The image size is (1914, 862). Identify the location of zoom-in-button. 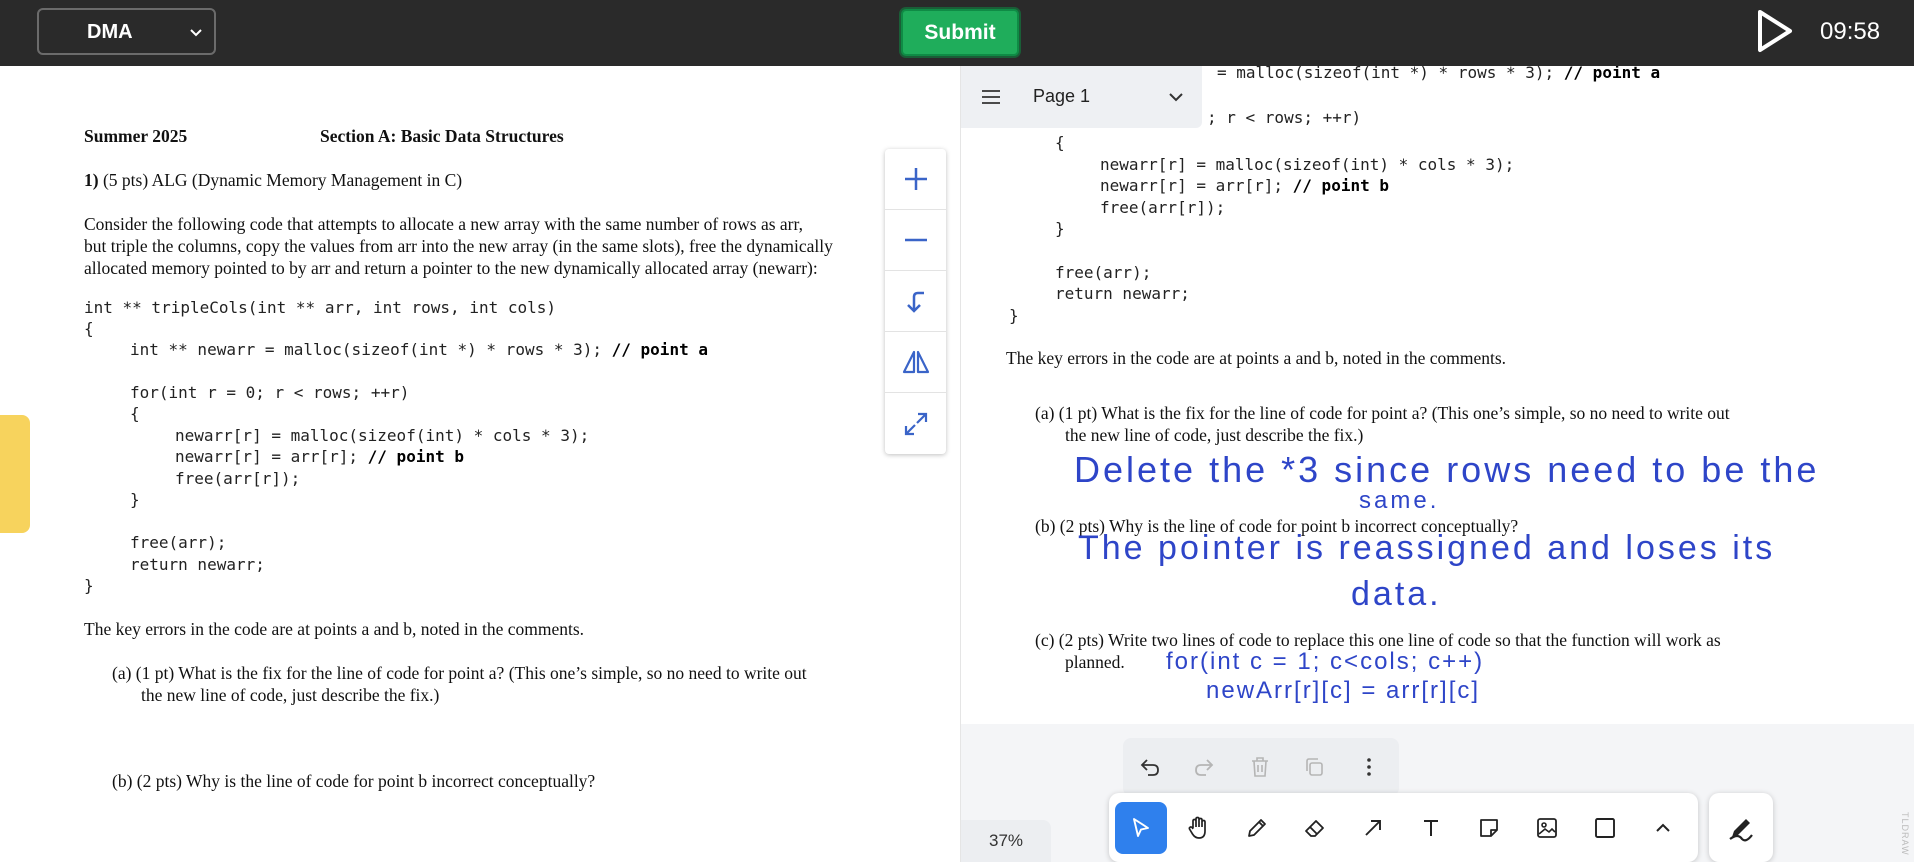
(915, 179).